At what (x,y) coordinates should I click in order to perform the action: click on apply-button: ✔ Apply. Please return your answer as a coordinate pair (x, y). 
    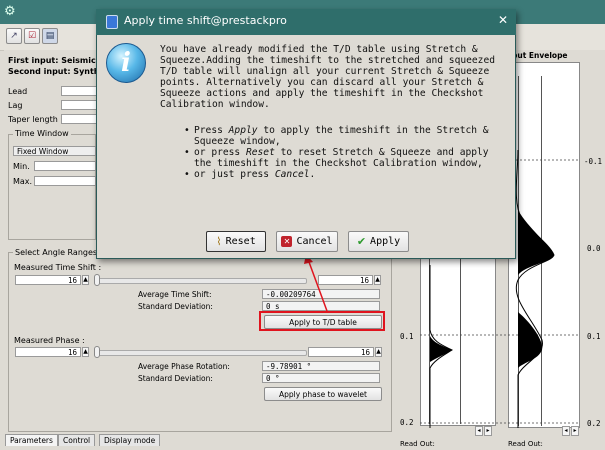
    Looking at the image, I should click on (378, 241).